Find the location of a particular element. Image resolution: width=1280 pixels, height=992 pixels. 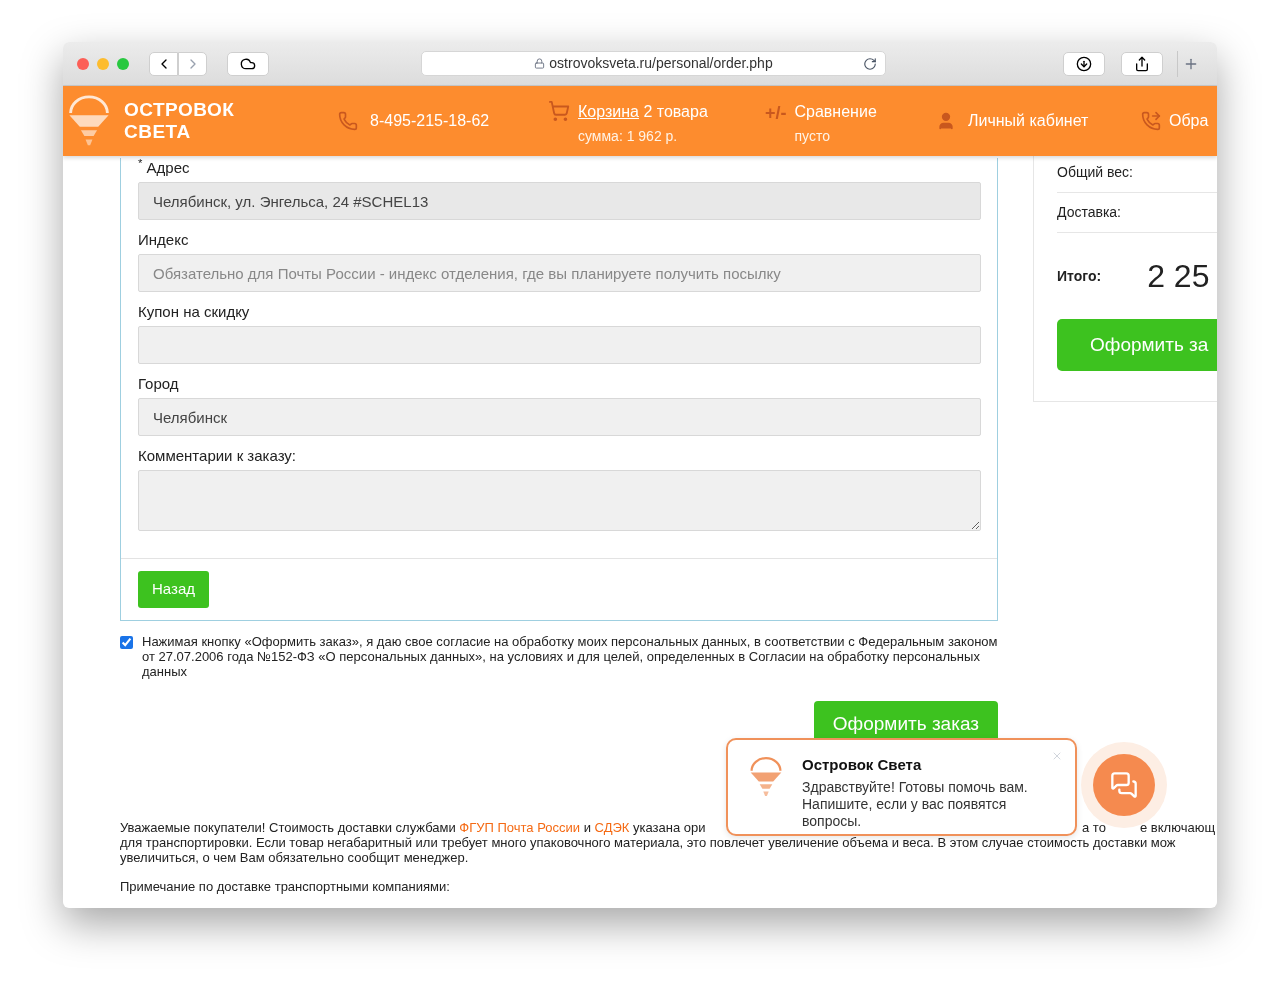

field-label: Индекс is located at coordinates (164, 240).